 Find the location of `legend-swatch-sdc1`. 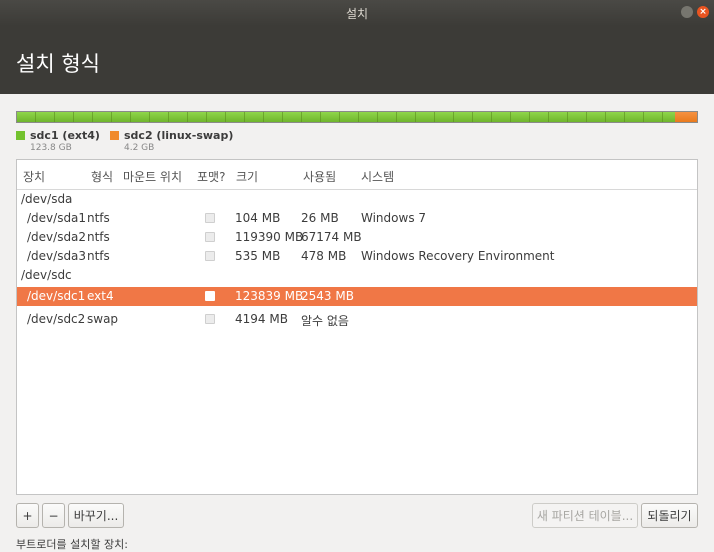

legend-swatch-sdc1 is located at coordinates (20, 135).